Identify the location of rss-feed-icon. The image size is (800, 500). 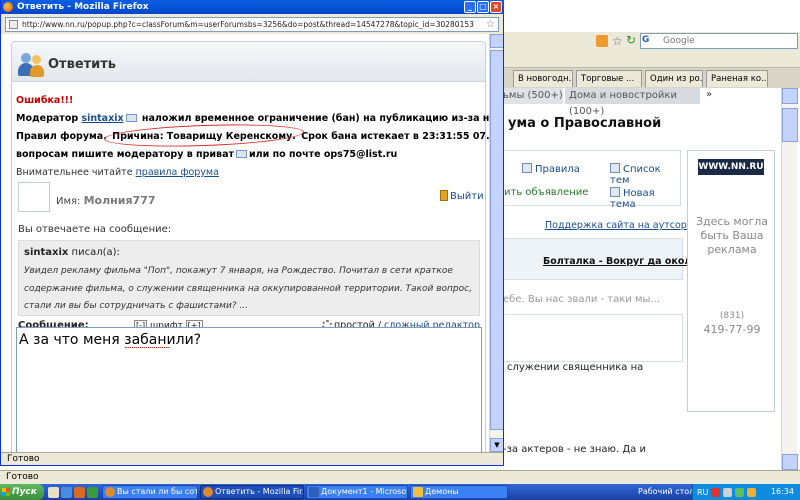
(602, 41).